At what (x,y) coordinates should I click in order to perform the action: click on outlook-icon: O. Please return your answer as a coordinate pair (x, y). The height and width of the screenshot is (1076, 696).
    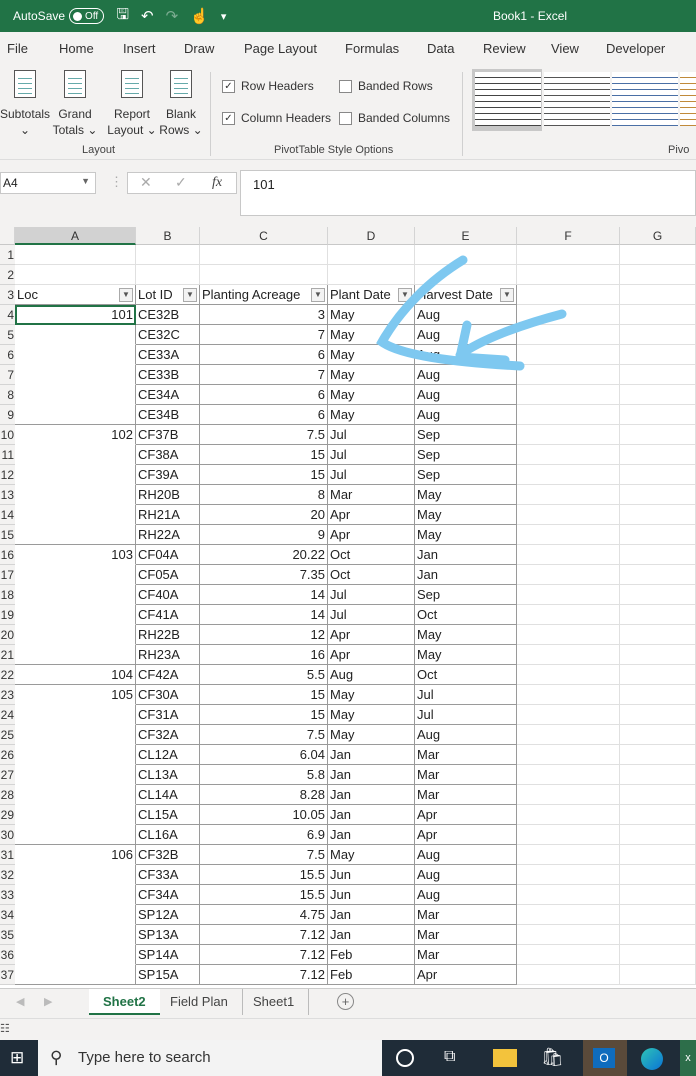
    Looking at the image, I should click on (605, 1058).